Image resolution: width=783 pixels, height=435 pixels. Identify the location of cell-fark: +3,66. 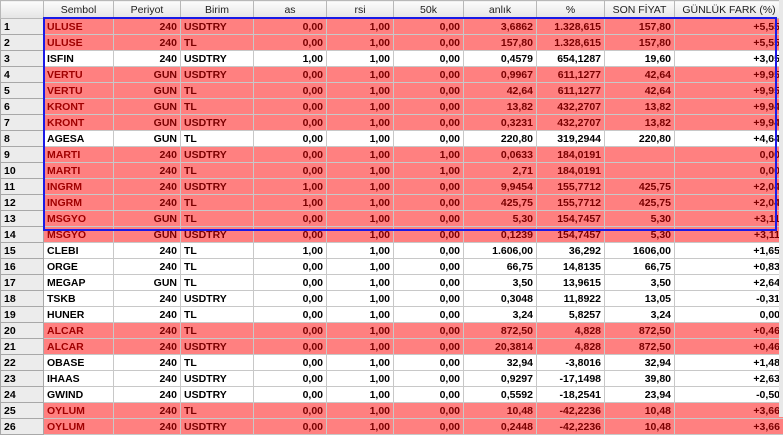
(729, 411).